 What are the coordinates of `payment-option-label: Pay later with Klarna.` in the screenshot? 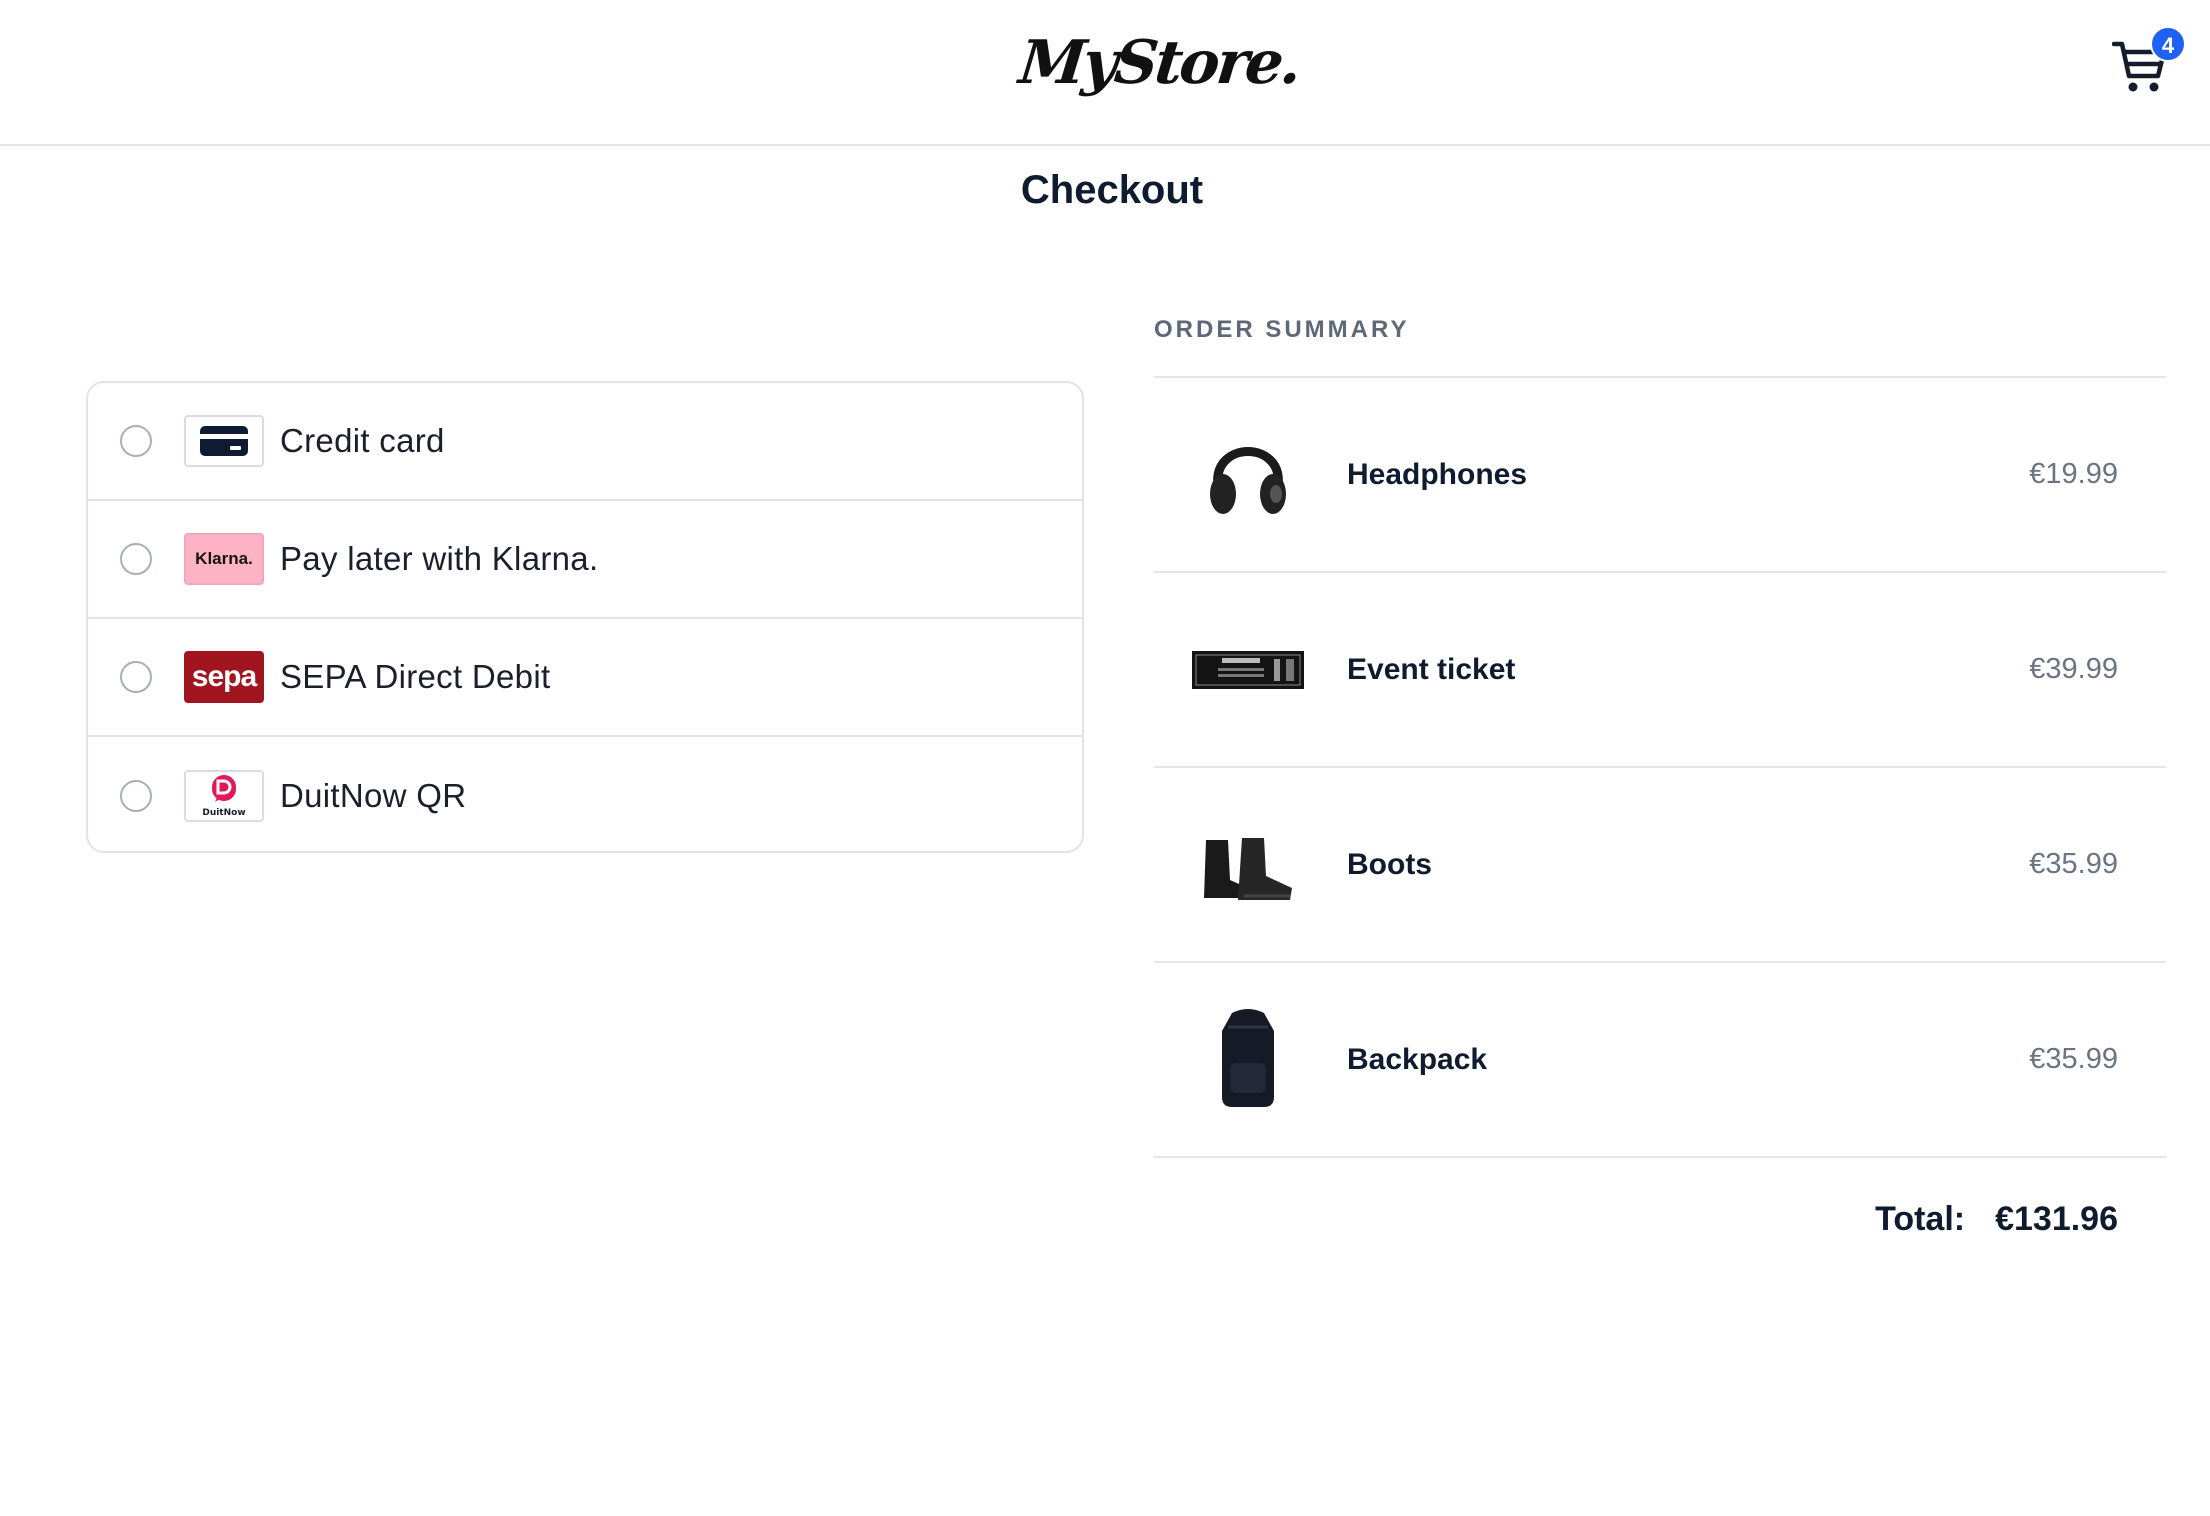 It's located at (439, 558).